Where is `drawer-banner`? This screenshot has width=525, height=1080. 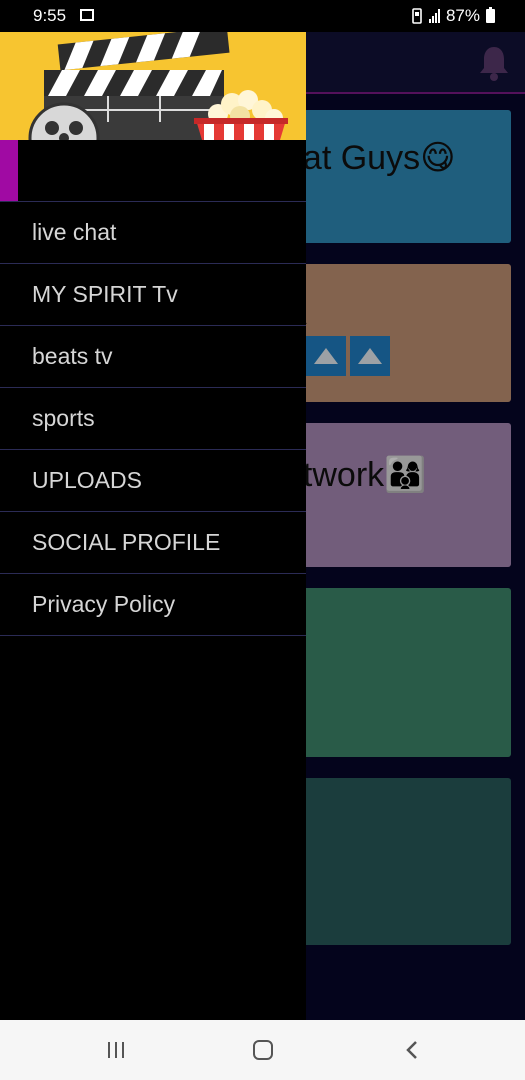 drawer-banner is located at coordinates (153, 86).